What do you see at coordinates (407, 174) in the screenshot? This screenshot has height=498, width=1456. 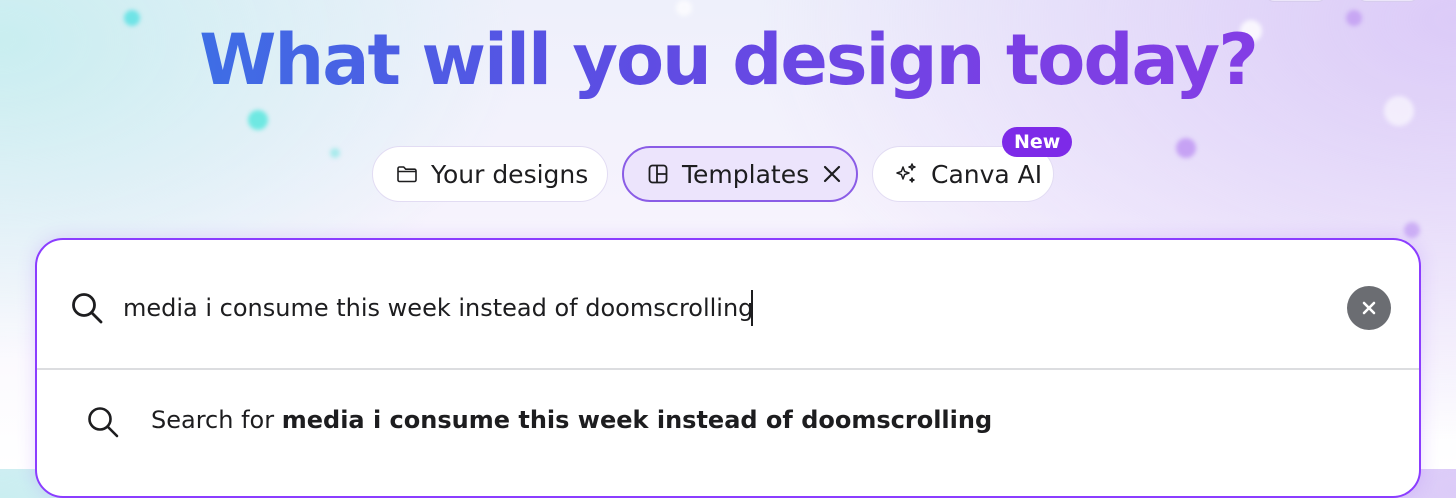 I see `folder-icon` at bounding box center [407, 174].